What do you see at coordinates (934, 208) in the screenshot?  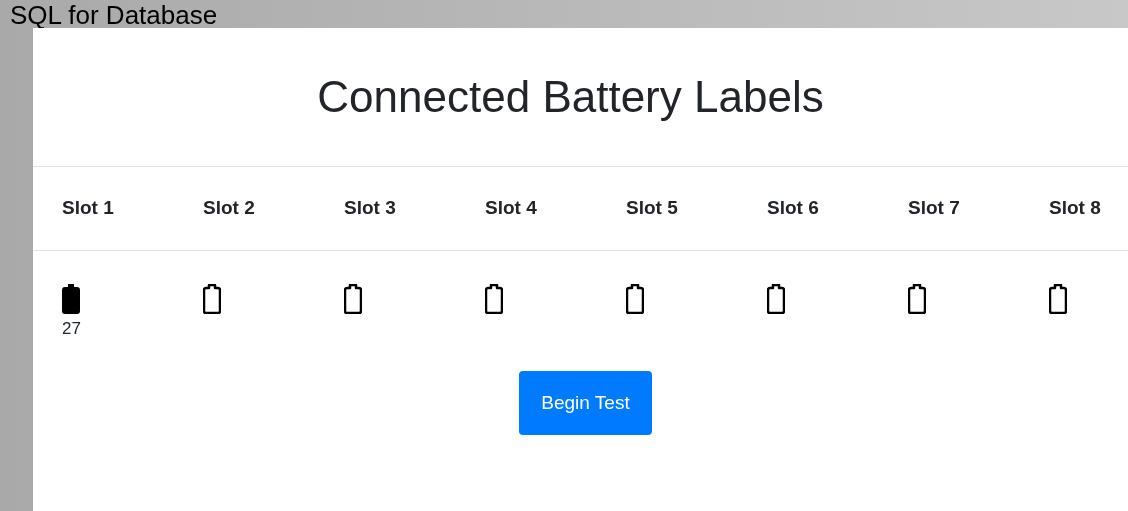 I see `column-header: Slot 7` at bounding box center [934, 208].